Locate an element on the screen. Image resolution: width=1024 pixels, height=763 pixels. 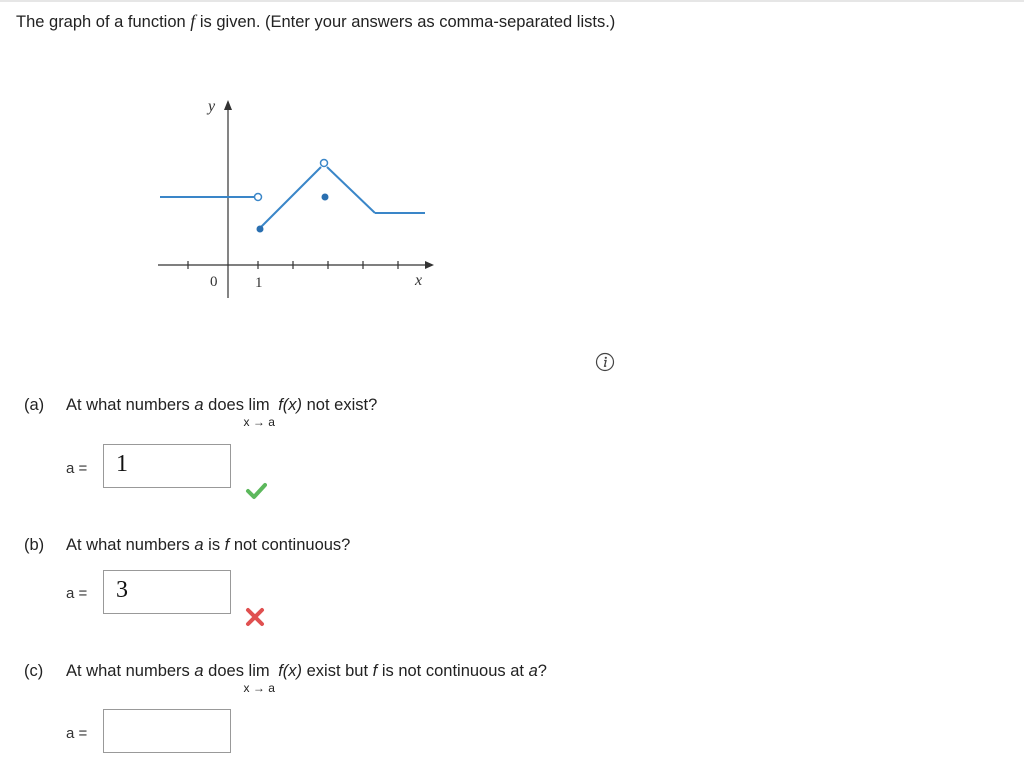
graph-segment-rising is located at coordinates (290, 197).